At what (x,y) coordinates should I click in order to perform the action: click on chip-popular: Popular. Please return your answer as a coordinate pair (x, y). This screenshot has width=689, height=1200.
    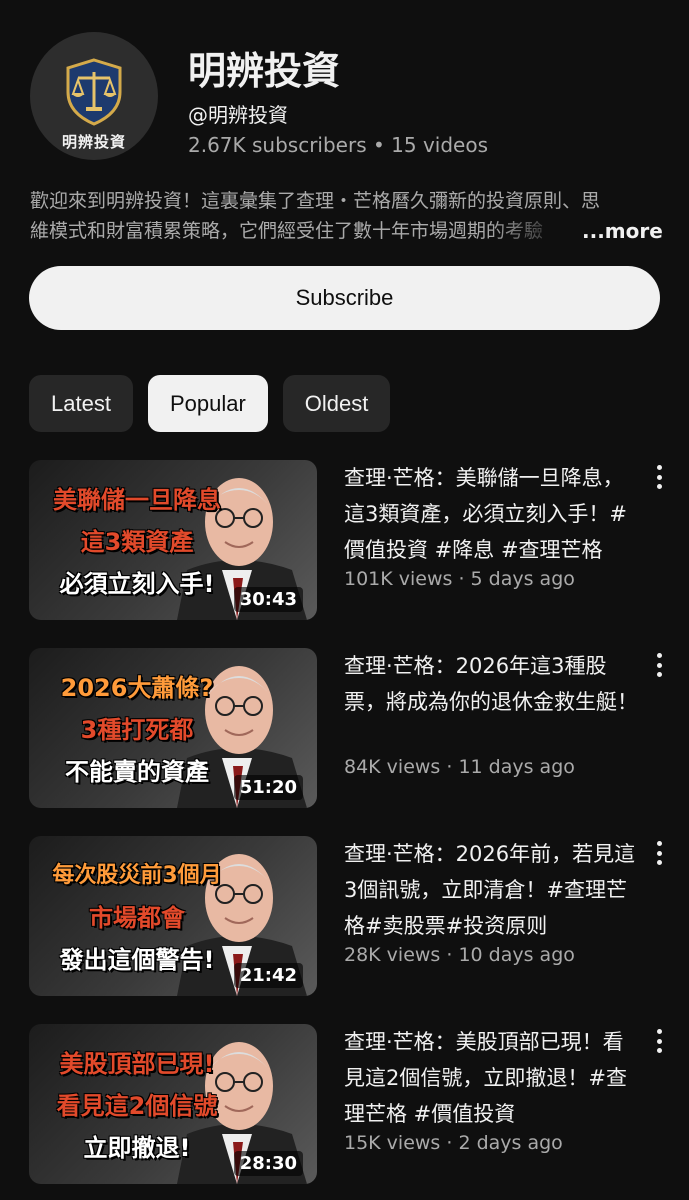
    Looking at the image, I should click on (207, 403).